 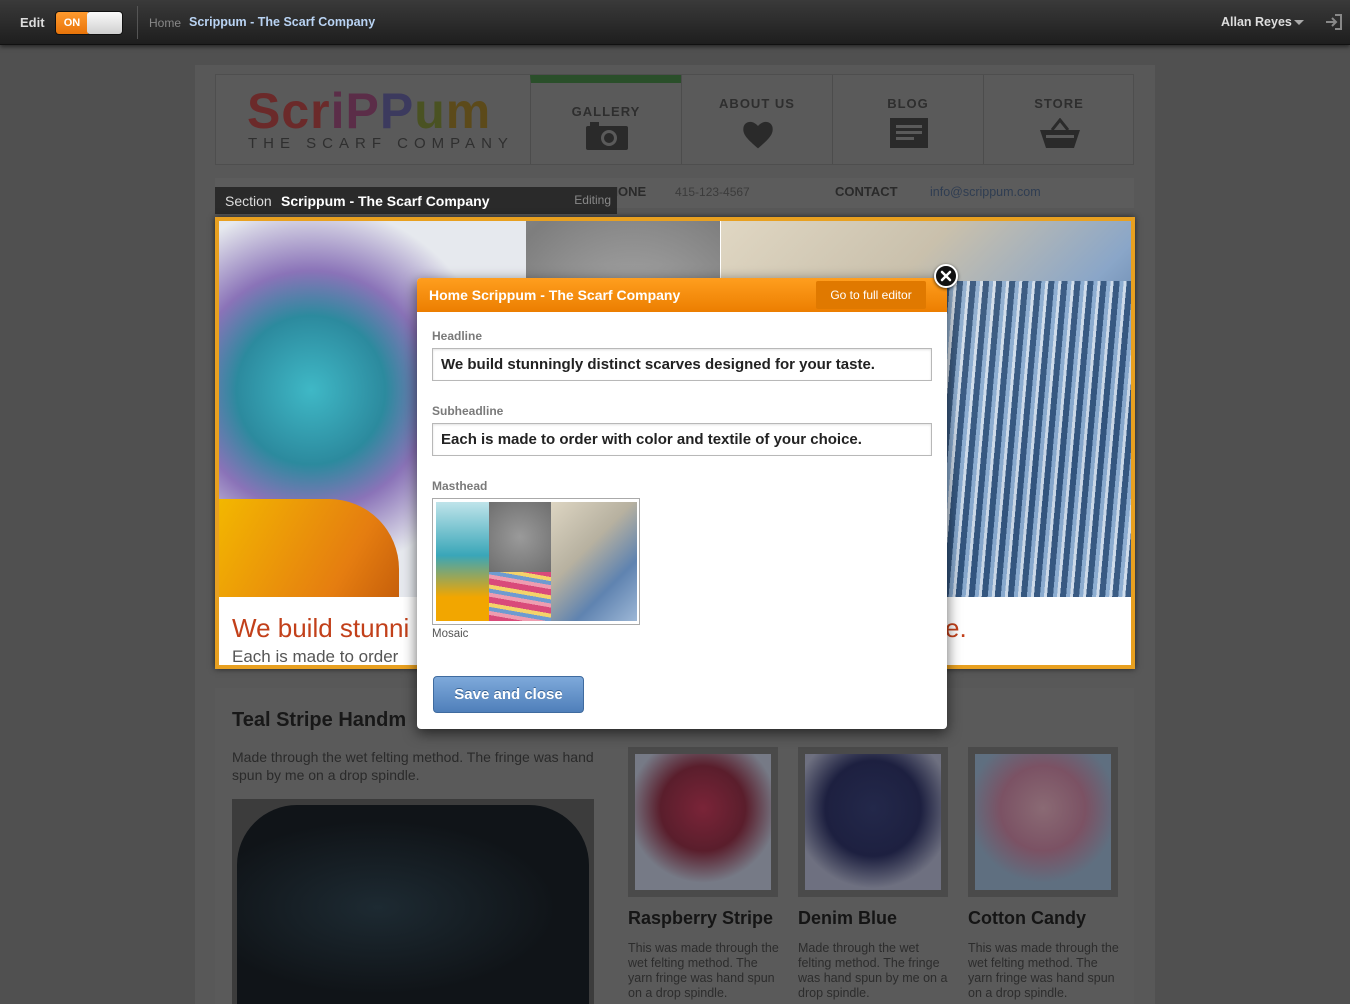 I want to click on breadcrumb-home: Home, so click(x=165, y=23).